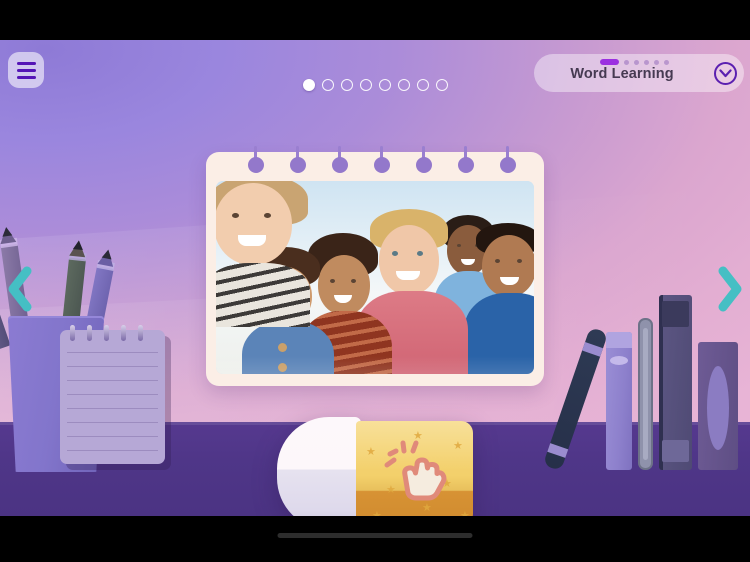 Image resolution: width=750 pixels, height=562 pixels. I want to click on flashcard-image, so click(375, 277).